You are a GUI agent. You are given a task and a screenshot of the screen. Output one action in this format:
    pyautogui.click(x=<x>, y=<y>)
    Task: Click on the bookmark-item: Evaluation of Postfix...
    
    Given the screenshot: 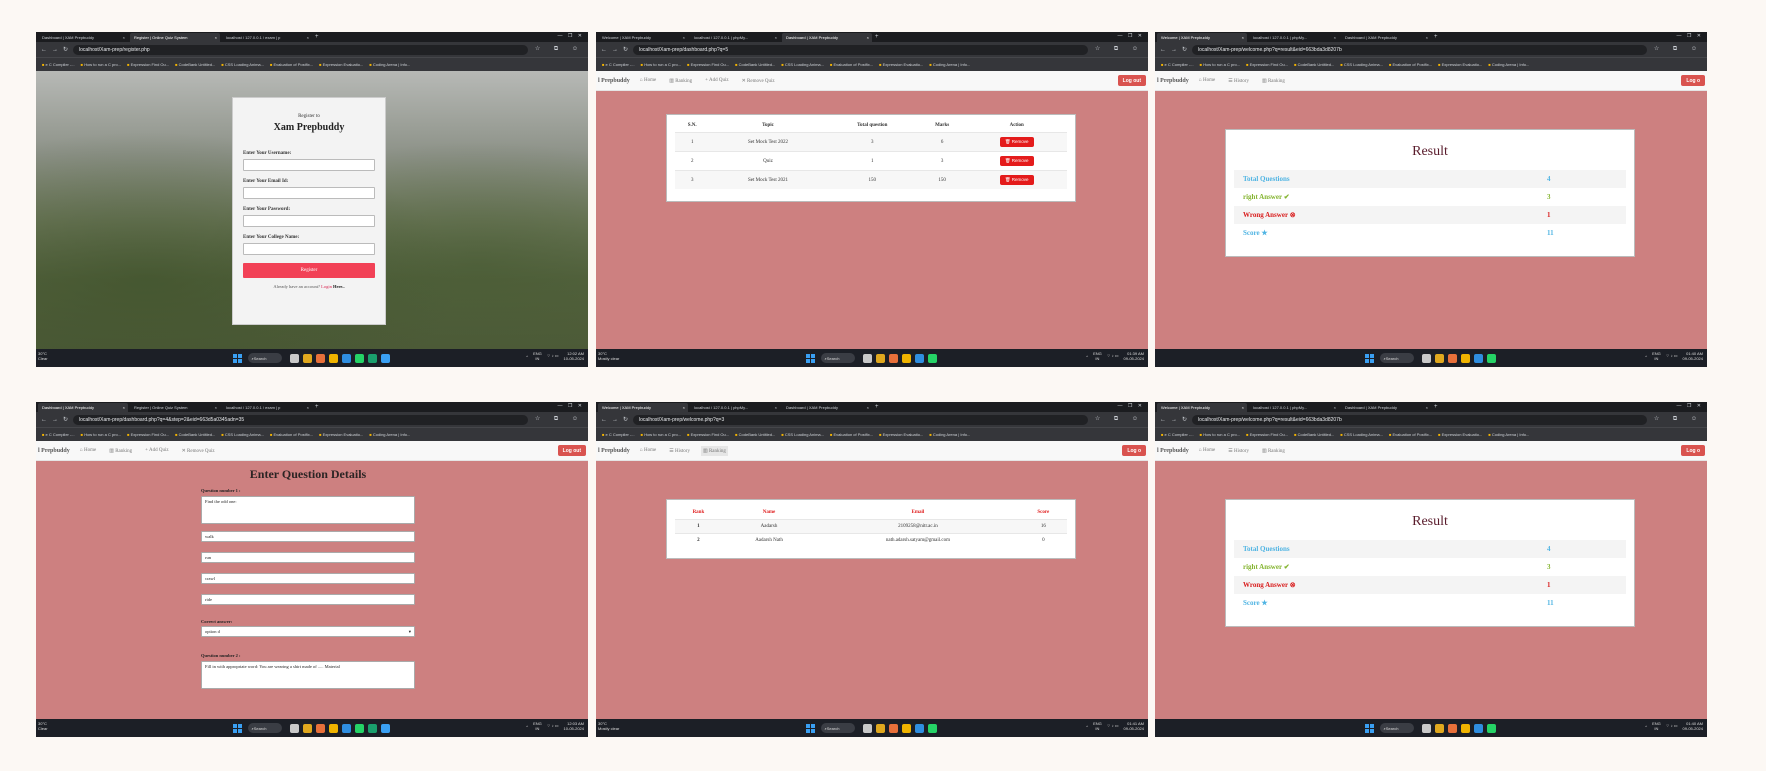 What is the action you would take?
    pyautogui.click(x=292, y=64)
    